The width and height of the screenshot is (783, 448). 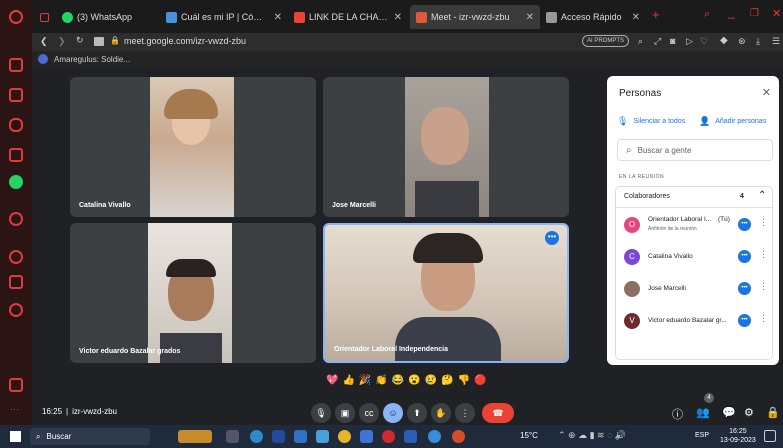 I want to click on tab-ip: Cuál es mi IP | Cómo saber ✕, so click(x=224, y=17).